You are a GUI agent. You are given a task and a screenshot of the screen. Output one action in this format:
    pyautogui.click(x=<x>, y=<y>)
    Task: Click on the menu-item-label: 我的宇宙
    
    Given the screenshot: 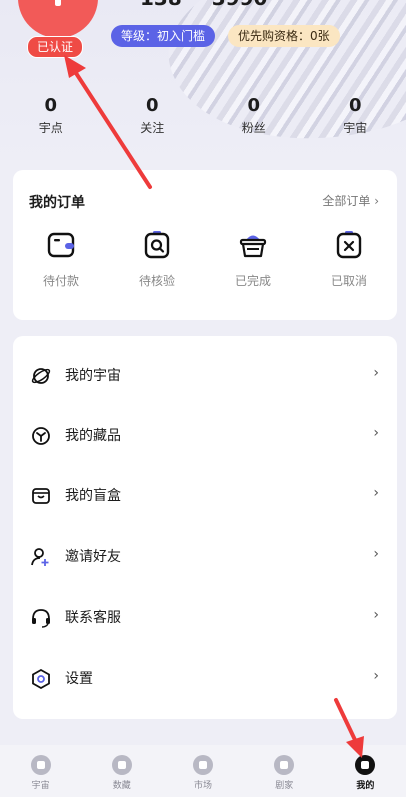 What is the action you would take?
    pyautogui.click(x=93, y=376)
    